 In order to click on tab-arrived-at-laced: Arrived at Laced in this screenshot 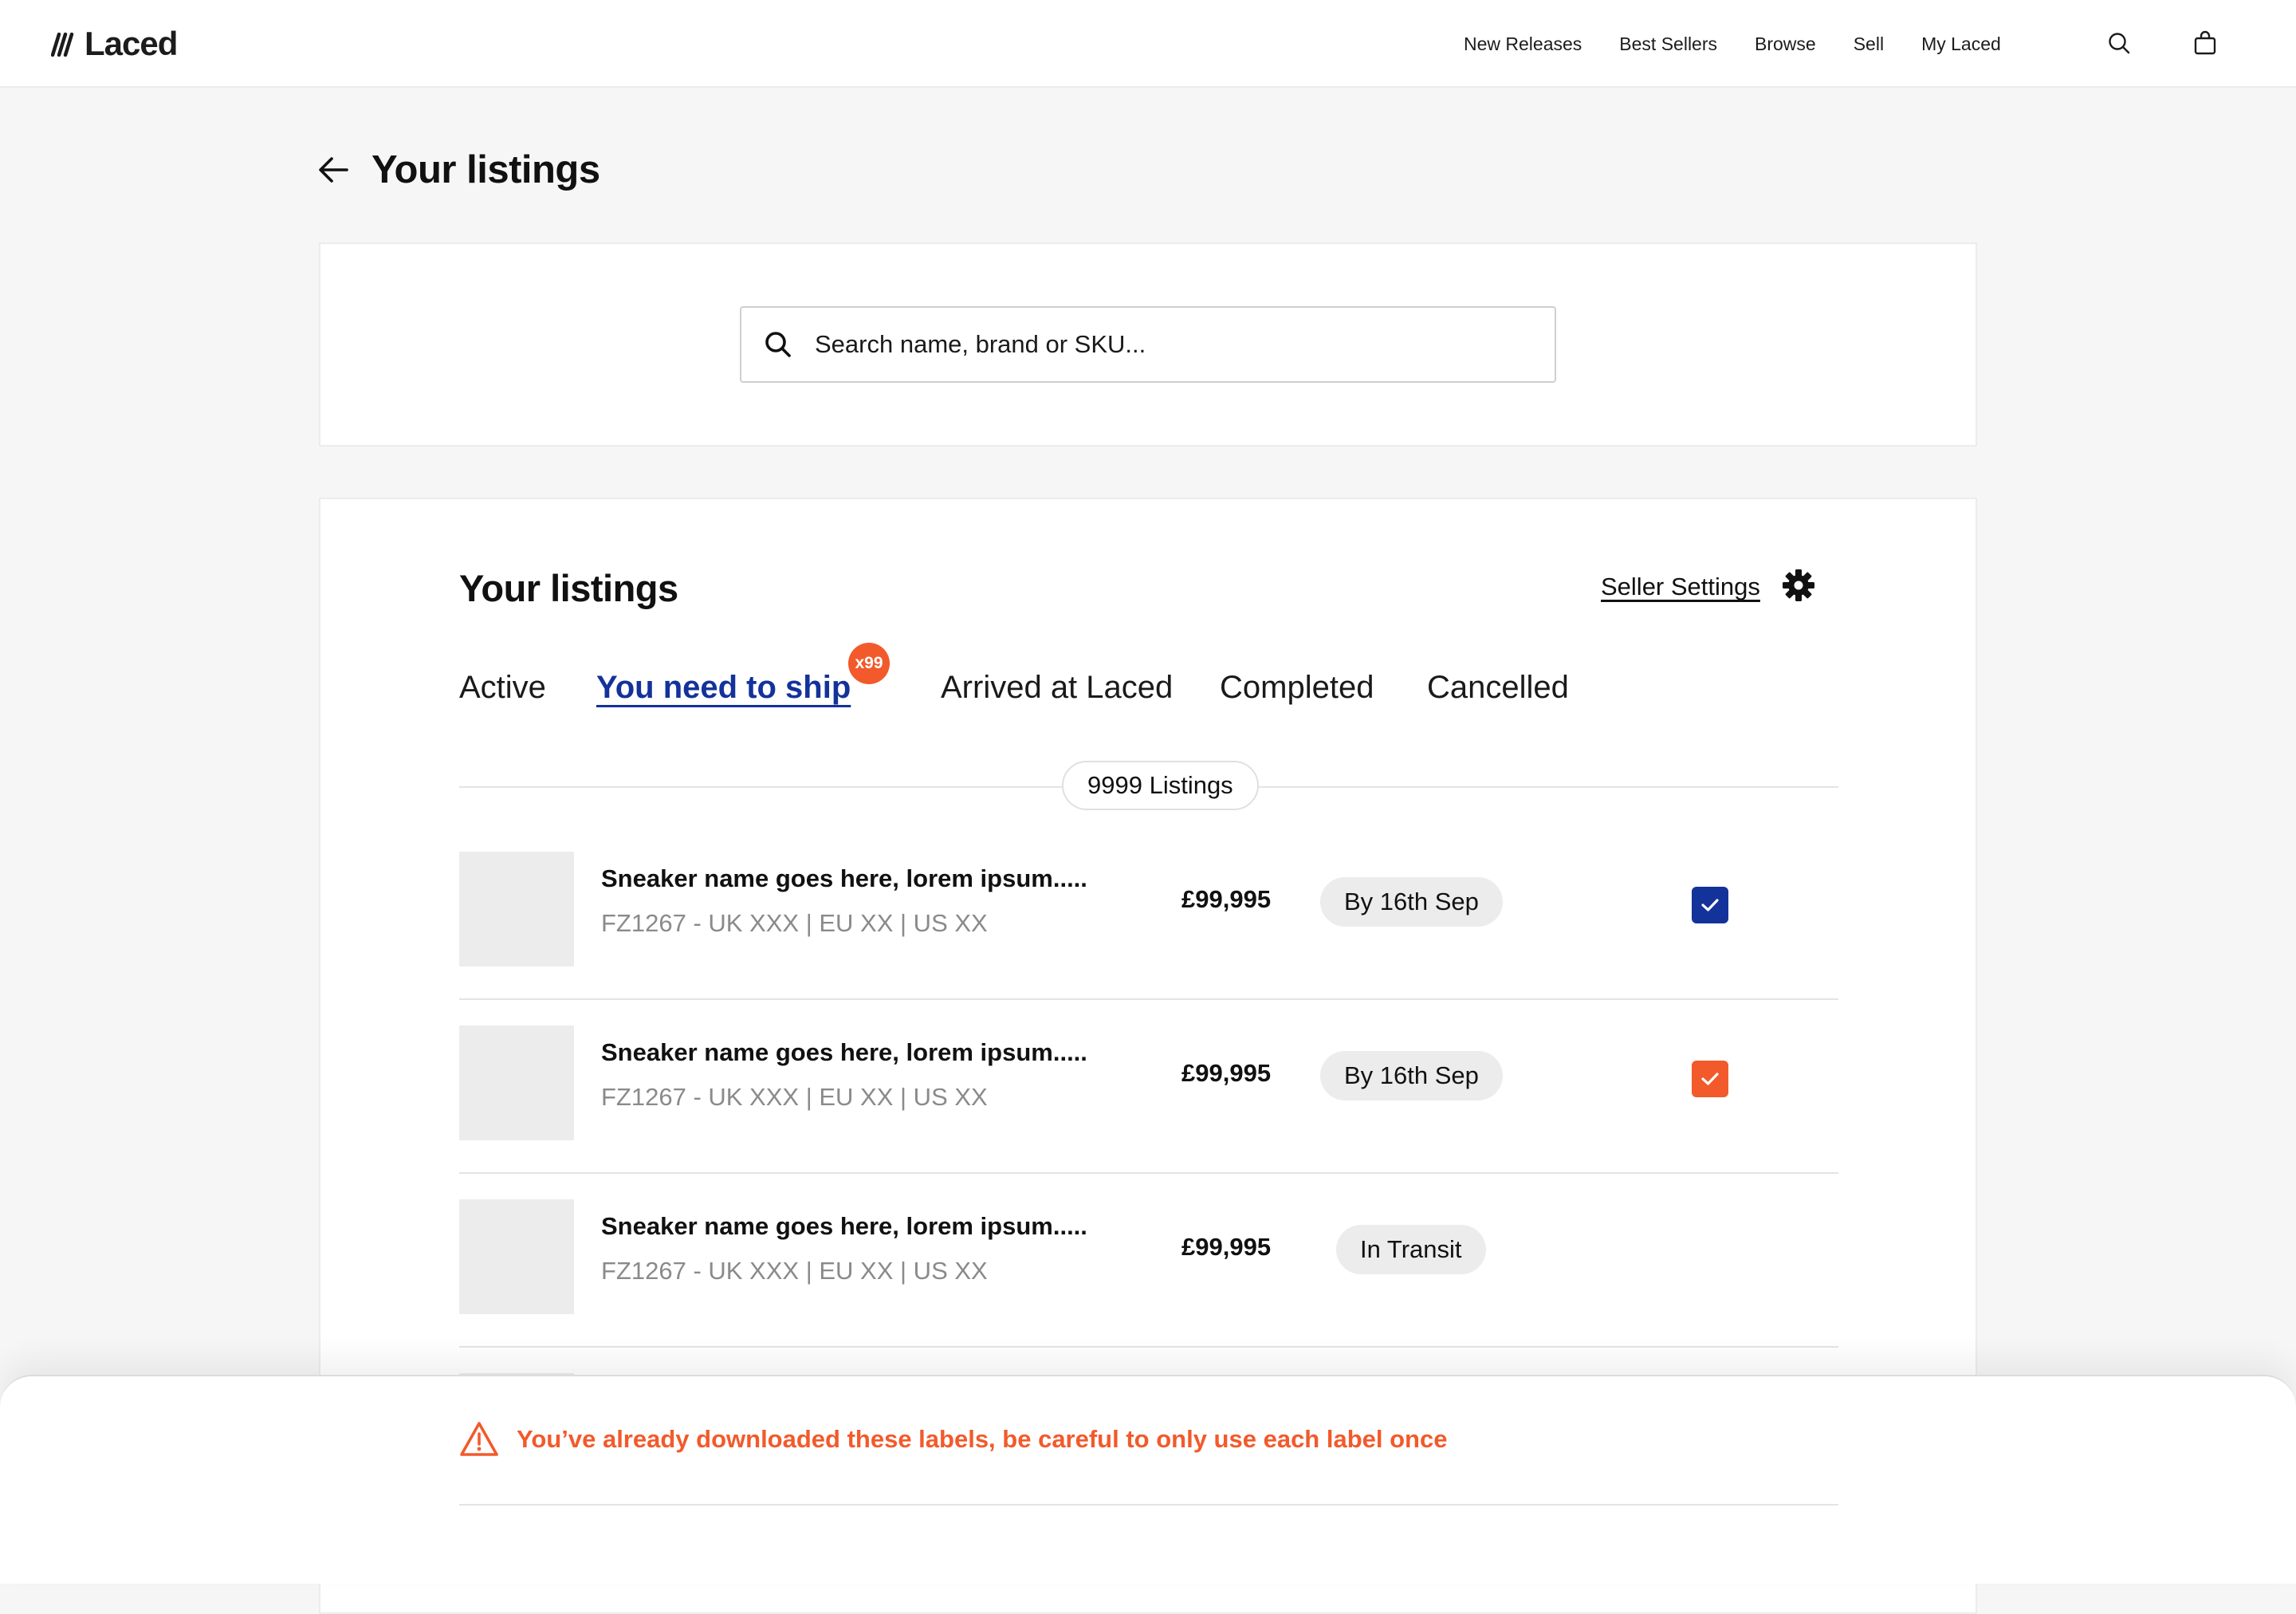, I will do `click(1057, 688)`.